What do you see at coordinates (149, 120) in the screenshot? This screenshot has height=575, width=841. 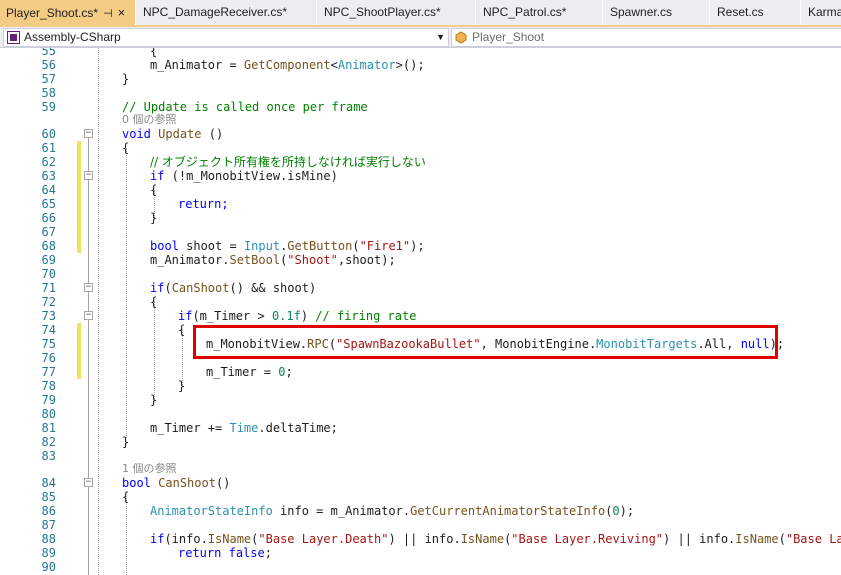 I see `codelens-reference-count: 0 個の参照` at bounding box center [149, 120].